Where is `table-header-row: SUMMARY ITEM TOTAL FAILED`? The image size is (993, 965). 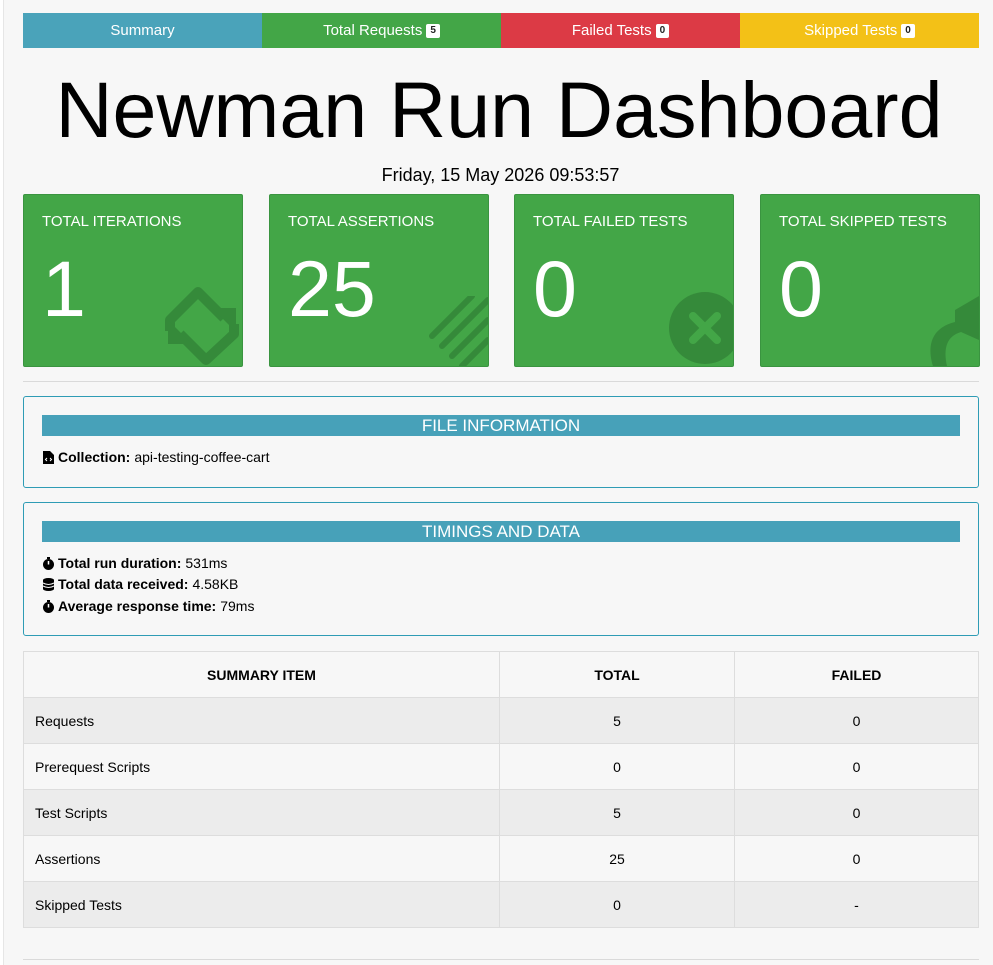 table-header-row: SUMMARY ITEM TOTAL FAILED is located at coordinates (501, 674).